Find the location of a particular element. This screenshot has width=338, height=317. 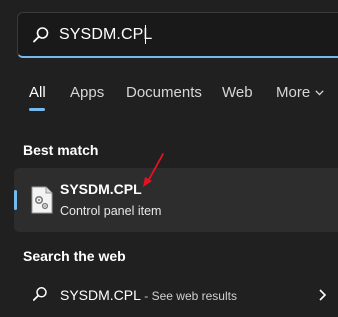

filter-tabs: All Apps Documents Web More is located at coordinates (169, 97).